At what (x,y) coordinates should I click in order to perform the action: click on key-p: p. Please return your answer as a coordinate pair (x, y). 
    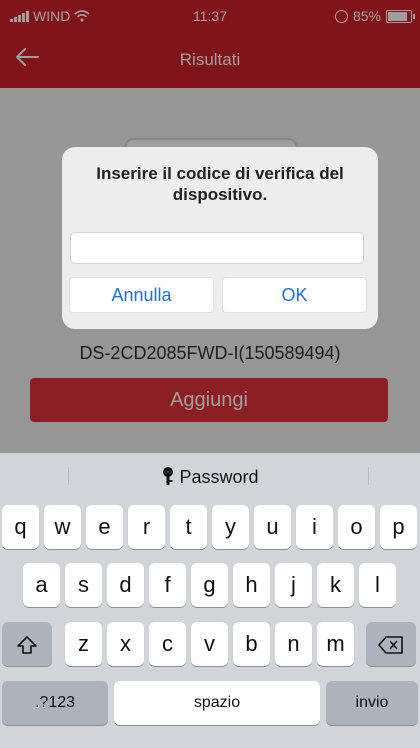
    Looking at the image, I should click on (398, 527).